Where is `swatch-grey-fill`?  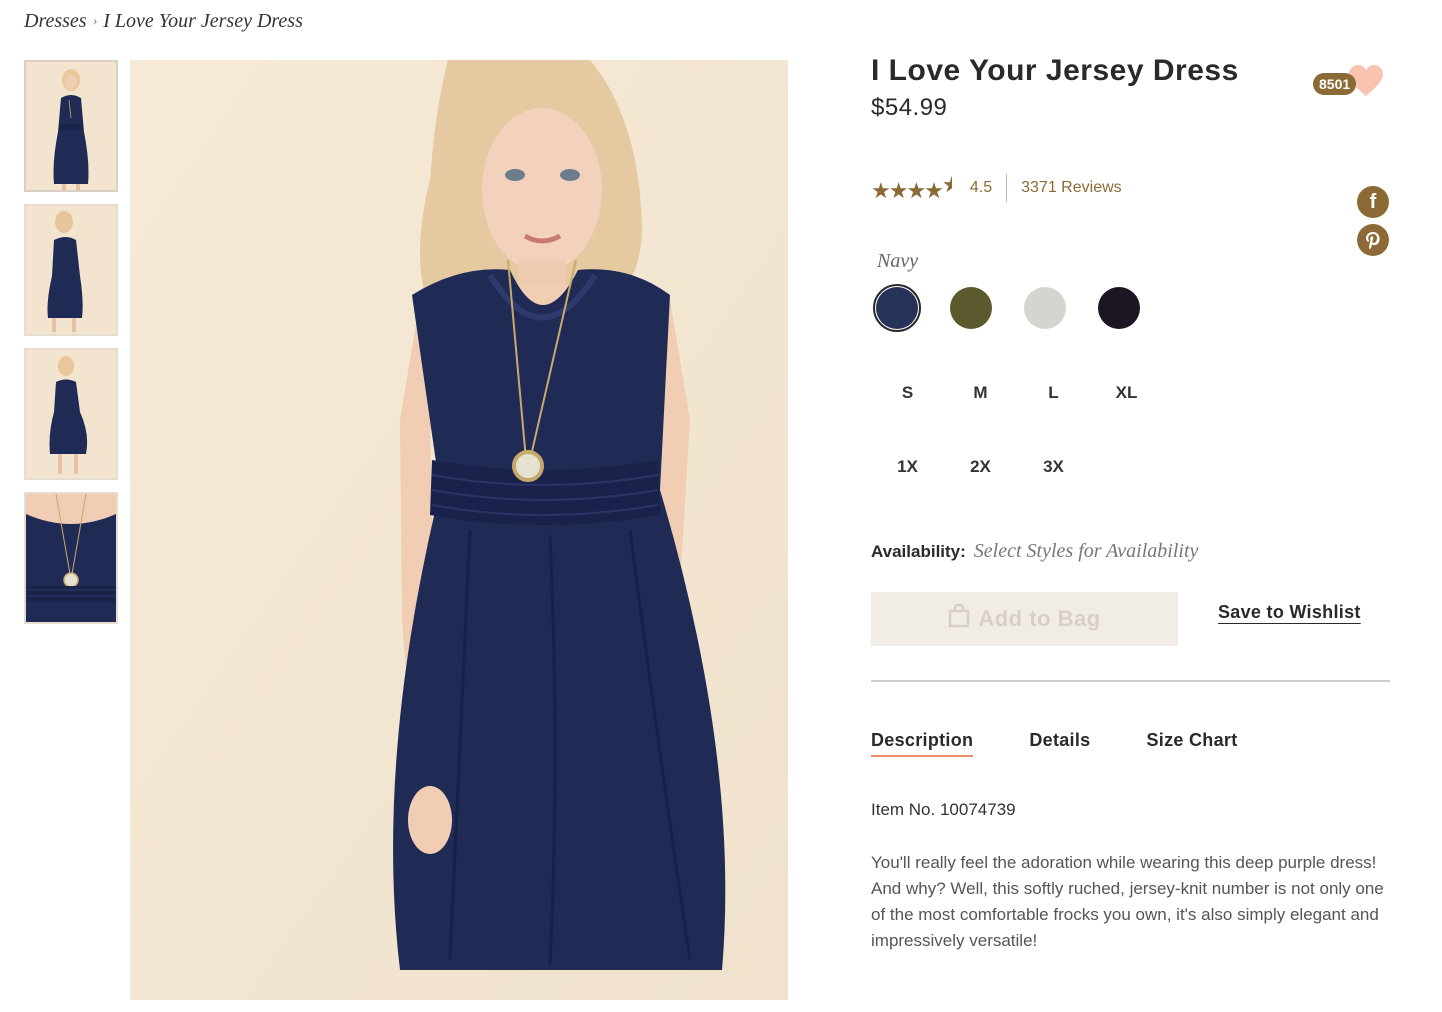 swatch-grey-fill is located at coordinates (1045, 308).